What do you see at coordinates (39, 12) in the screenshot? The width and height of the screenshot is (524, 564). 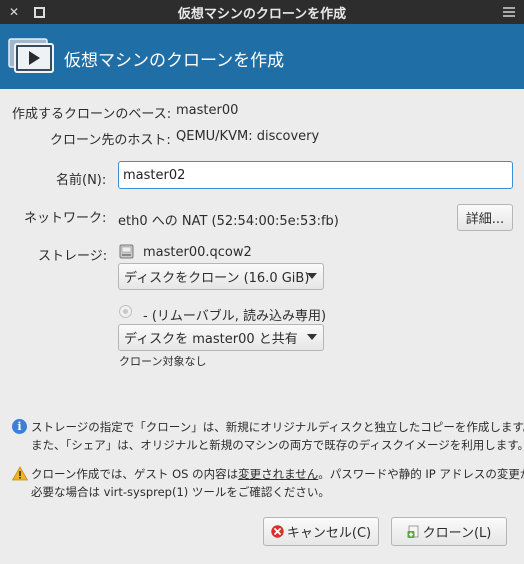 I see `maximize-window-icon` at bounding box center [39, 12].